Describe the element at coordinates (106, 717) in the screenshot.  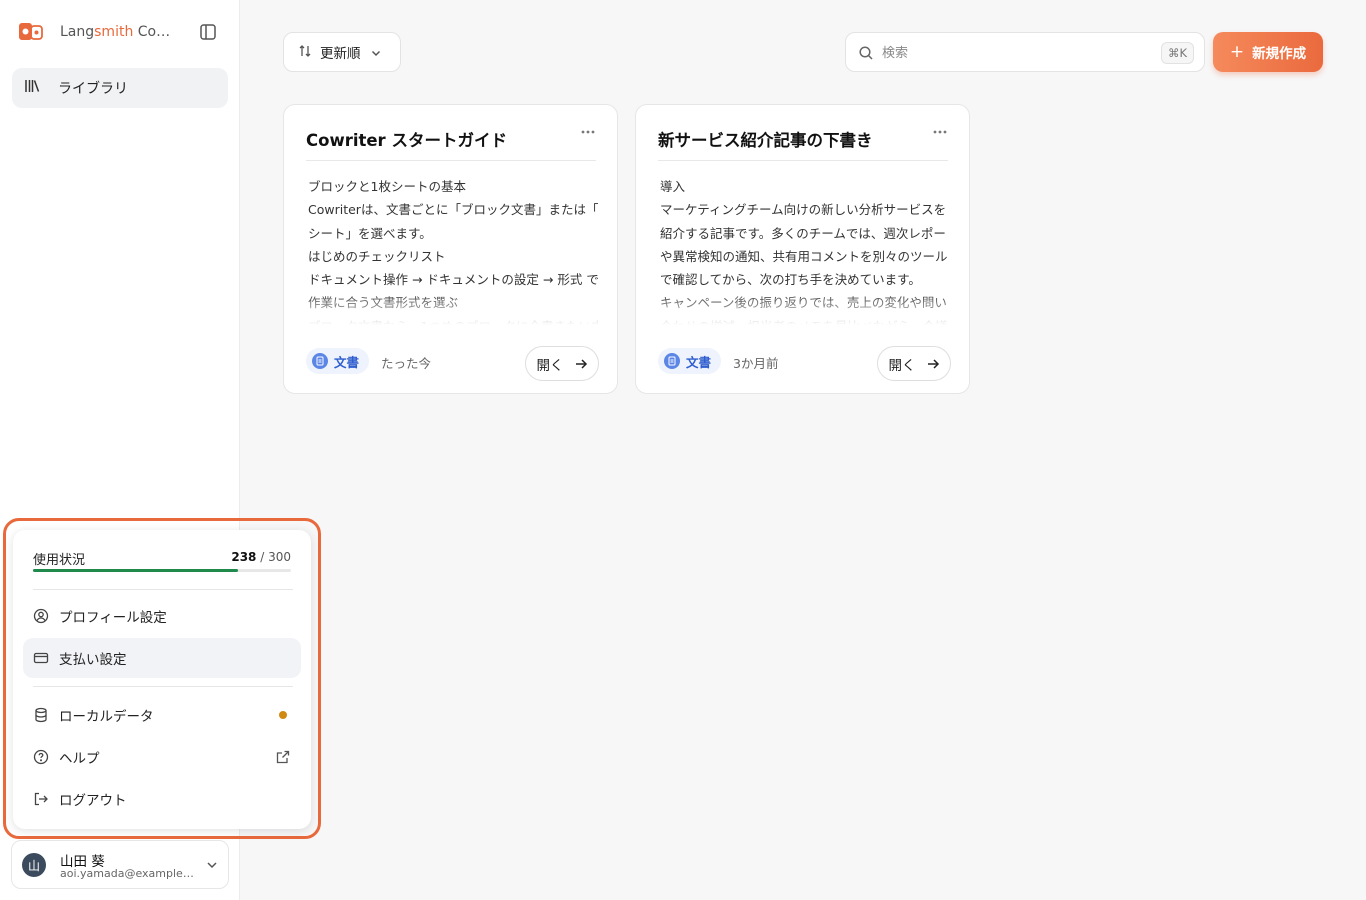
I see `menu-item-label: ローカルデータ` at that location.